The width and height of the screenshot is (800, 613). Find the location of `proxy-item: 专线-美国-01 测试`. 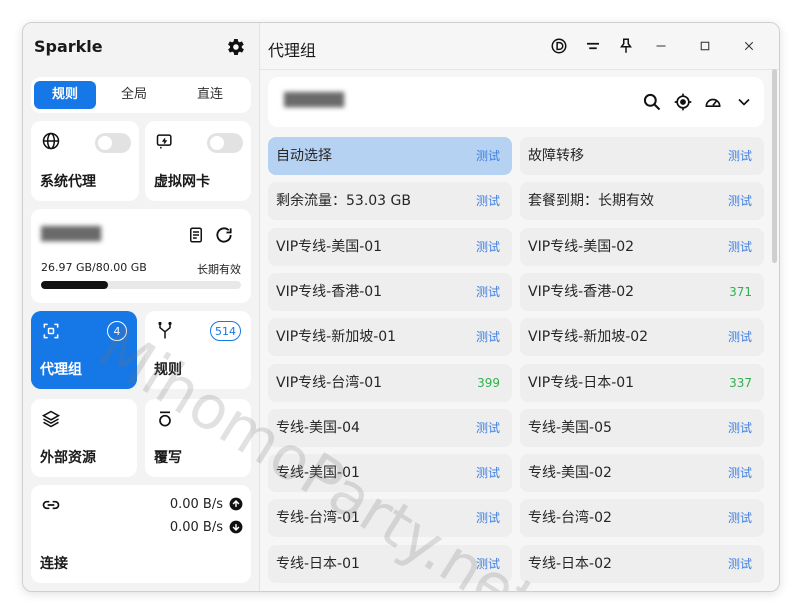

proxy-item: 专线-美国-01 测试 is located at coordinates (390, 473).